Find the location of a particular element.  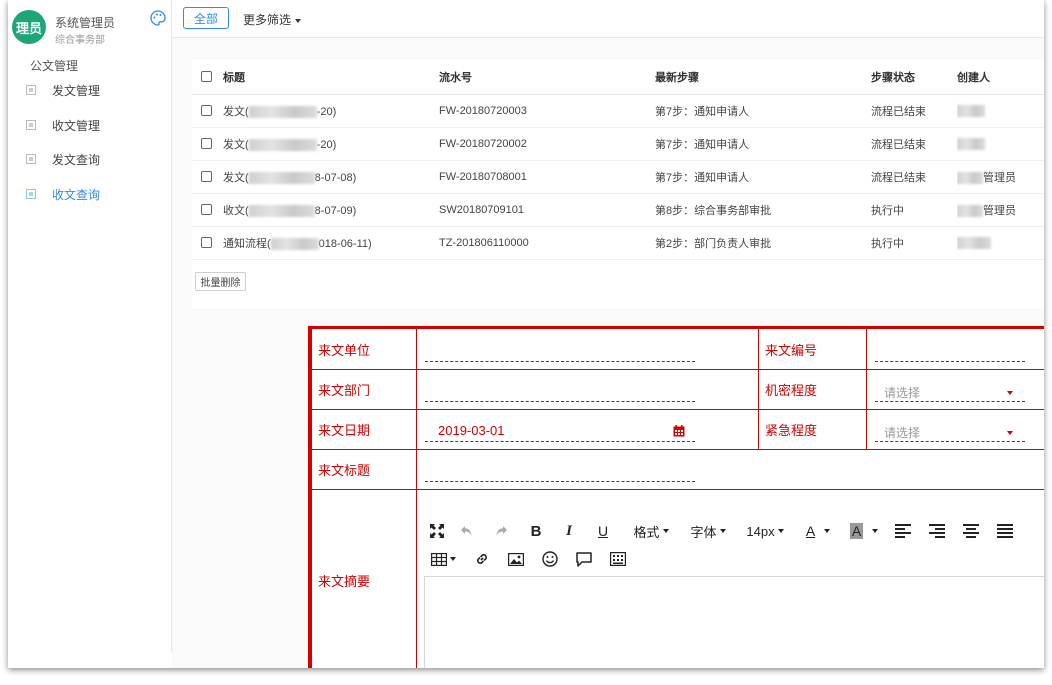

special-chars-icon is located at coordinates (618, 559).